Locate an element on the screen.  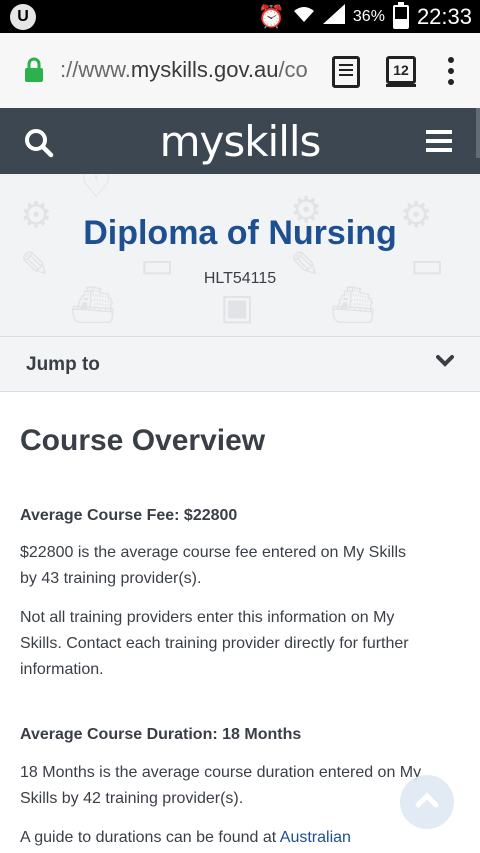
clock: 22:33 is located at coordinates (444, 16).